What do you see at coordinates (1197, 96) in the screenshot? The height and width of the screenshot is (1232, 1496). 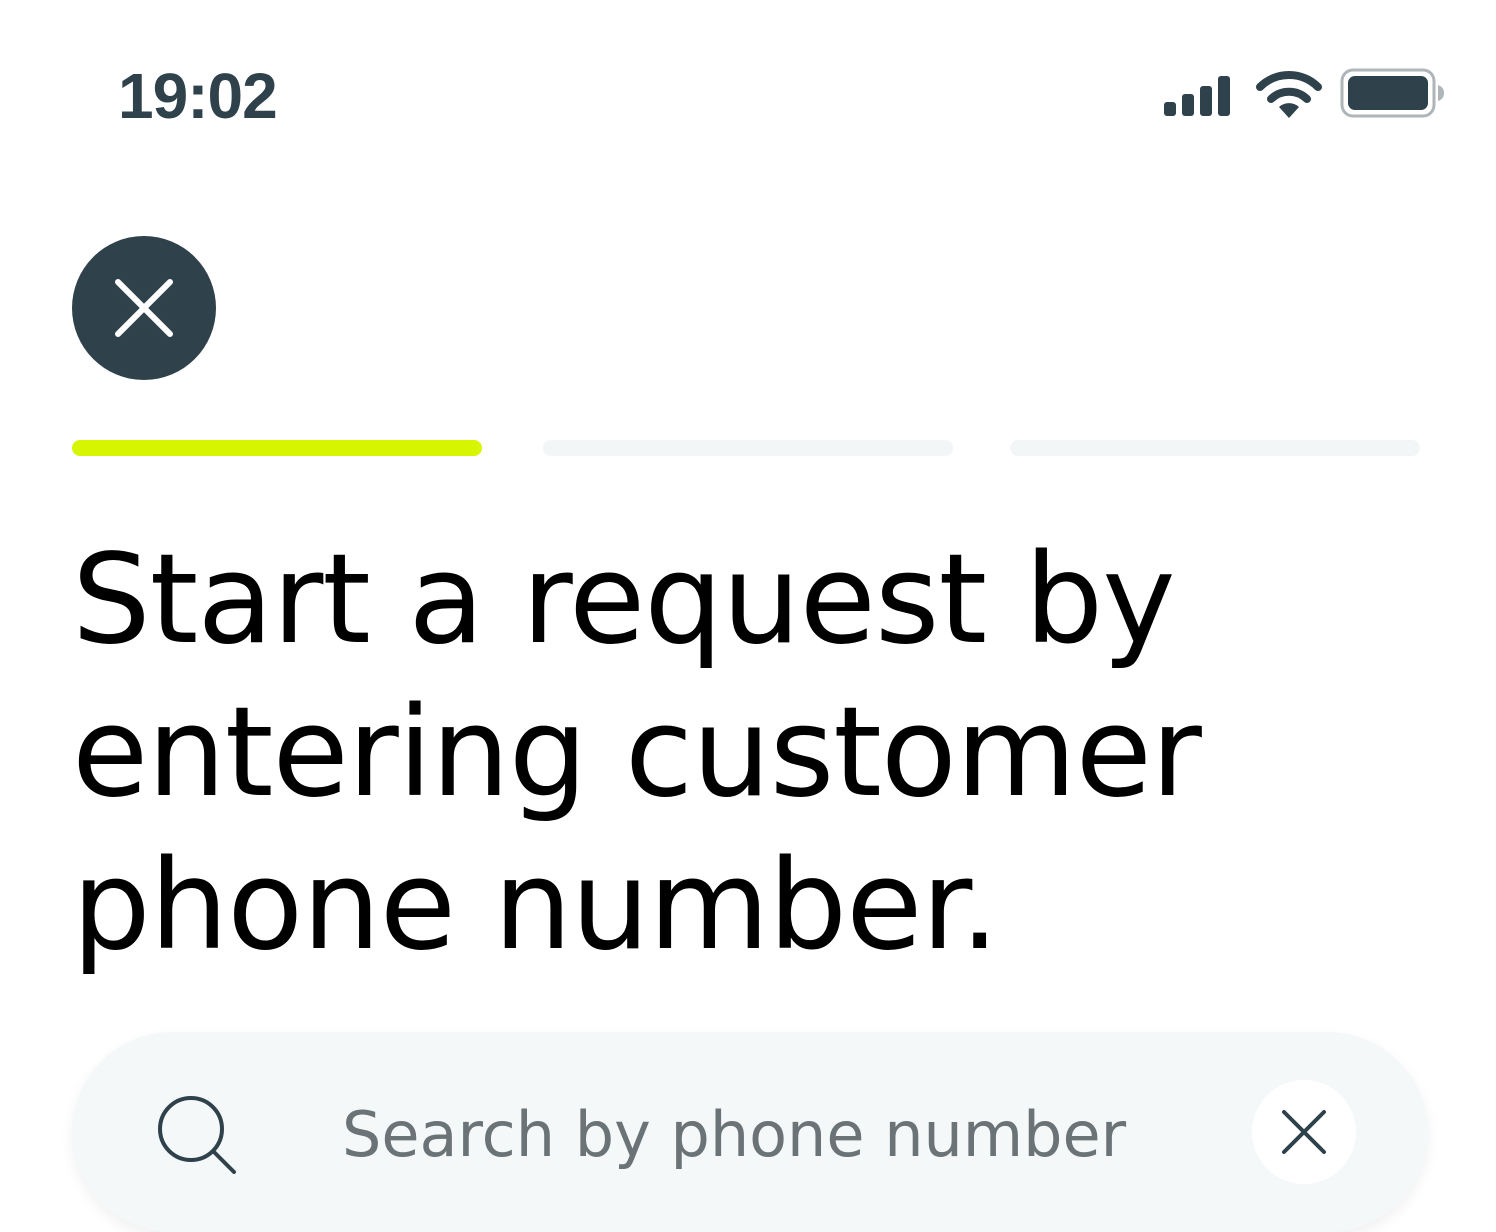 I see `cellular-signal-icon` at bounding box center [1197, 96].